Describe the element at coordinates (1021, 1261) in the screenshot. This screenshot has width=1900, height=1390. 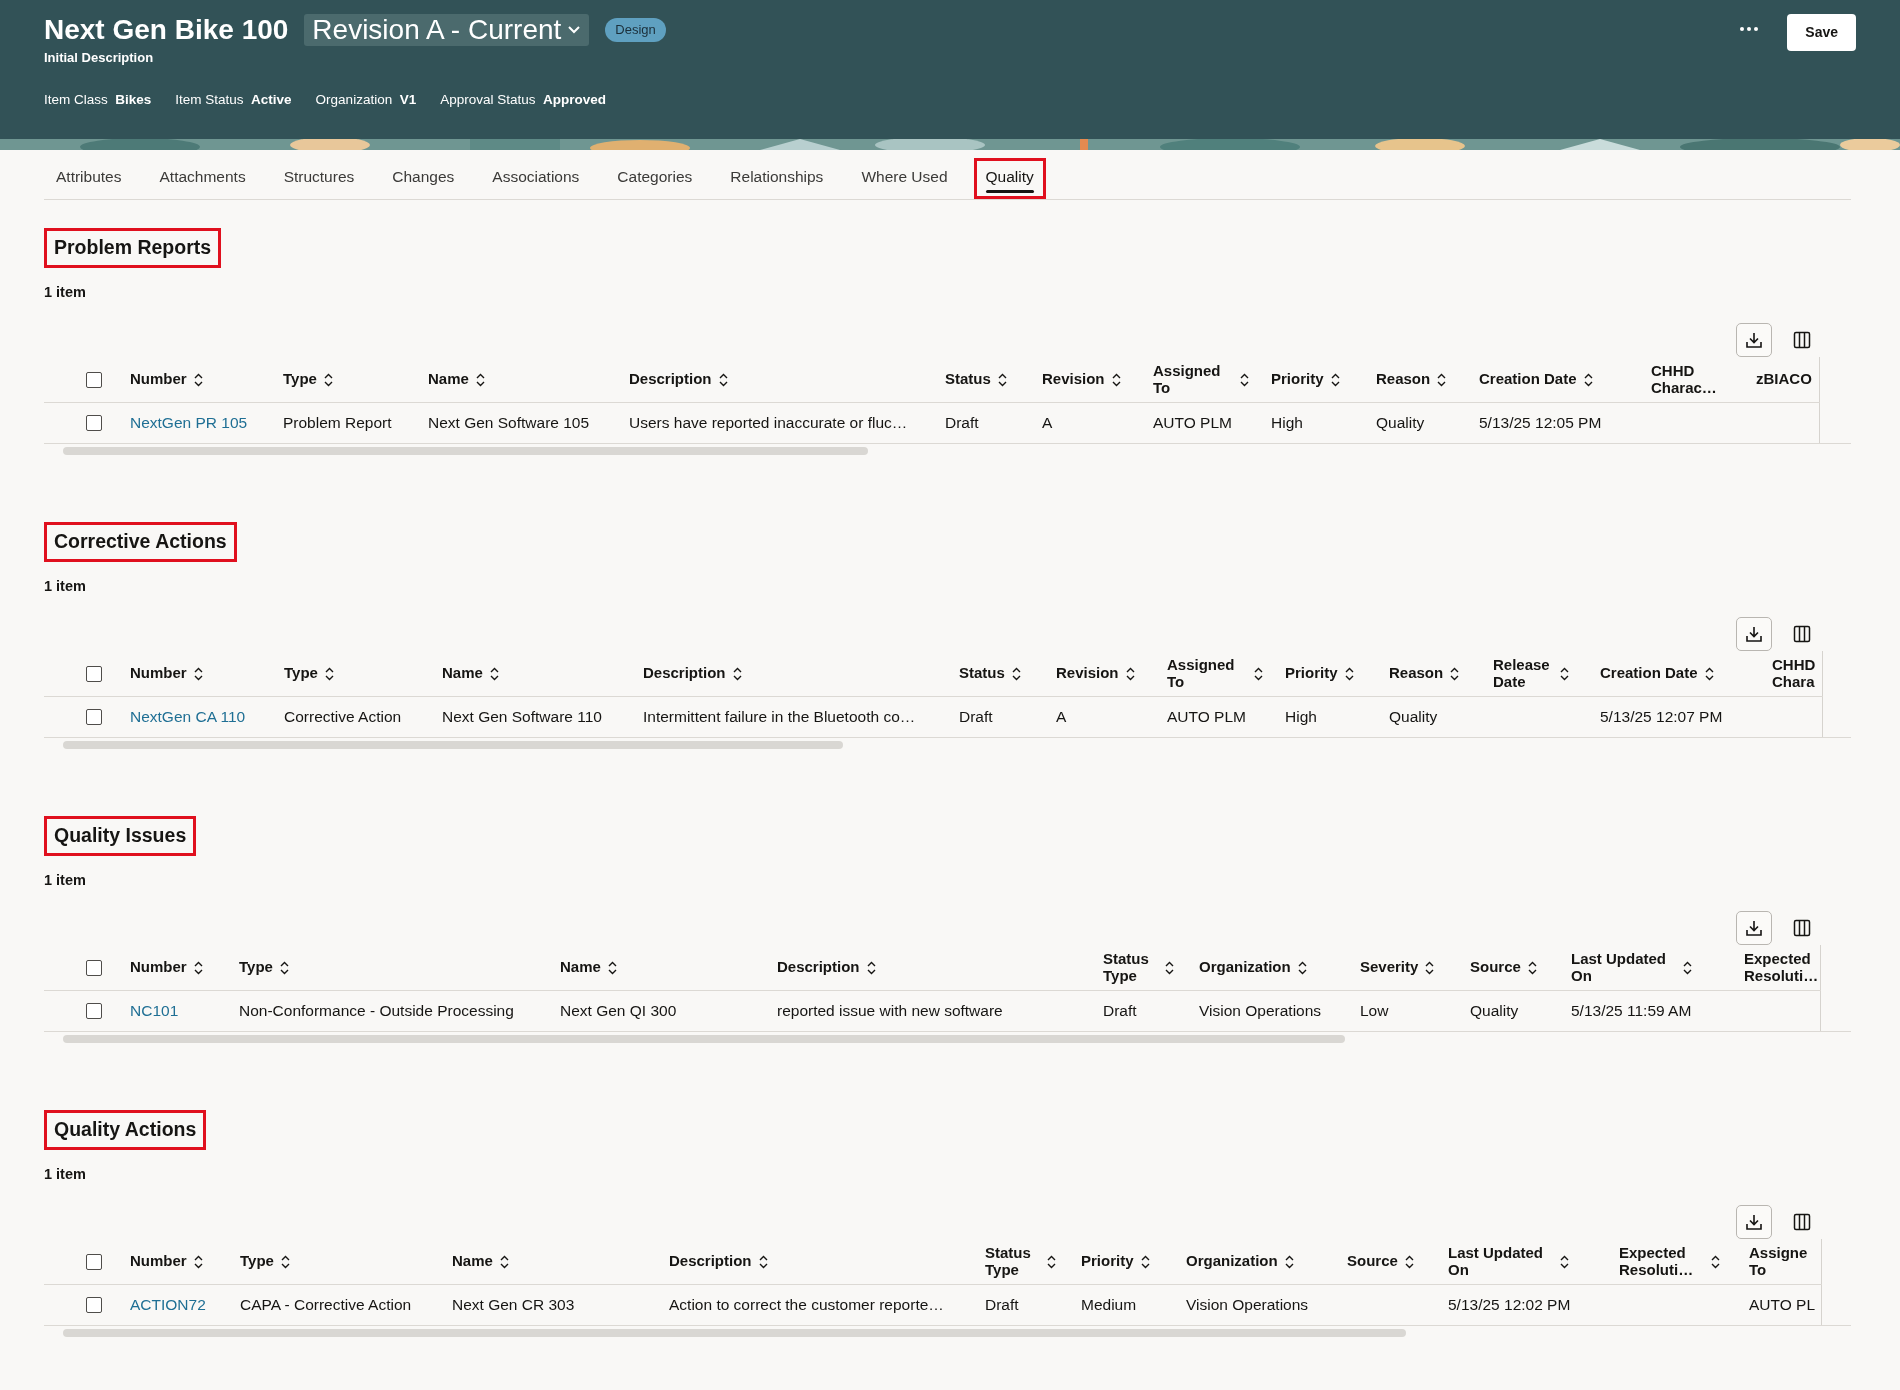
I see `column-header: Status Type` at that location.